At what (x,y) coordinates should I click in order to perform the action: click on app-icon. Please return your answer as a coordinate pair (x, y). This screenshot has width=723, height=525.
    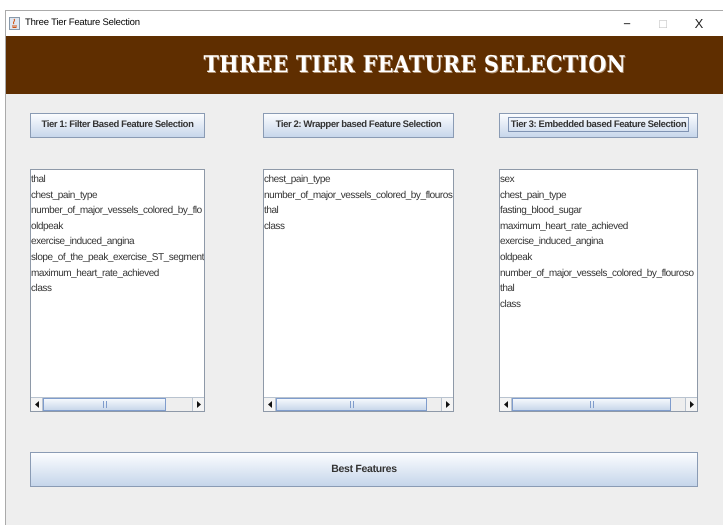
    Looking at the image, I should click on (14, 23).